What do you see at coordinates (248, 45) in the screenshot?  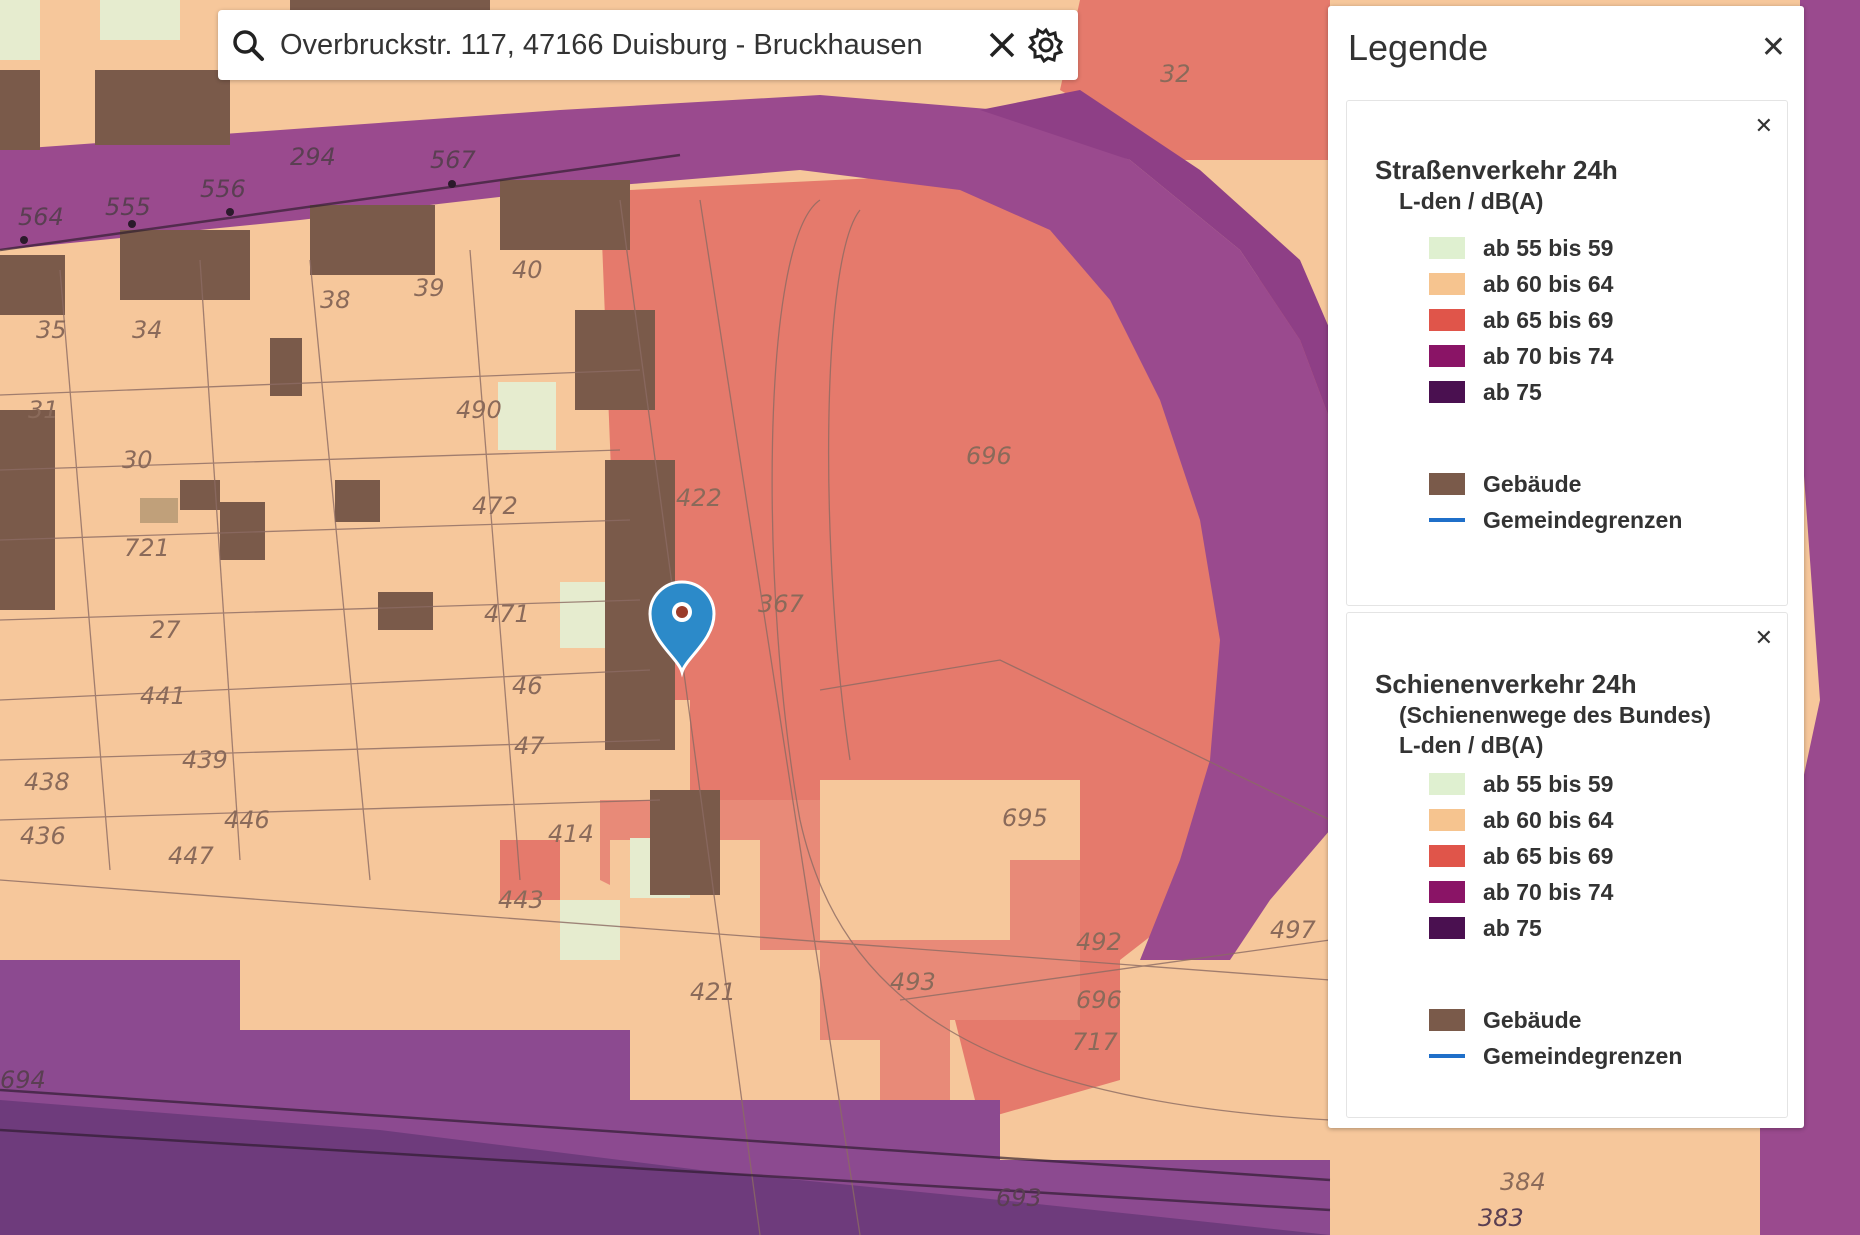 I see `search-icon` at bounding box center [248, 45].